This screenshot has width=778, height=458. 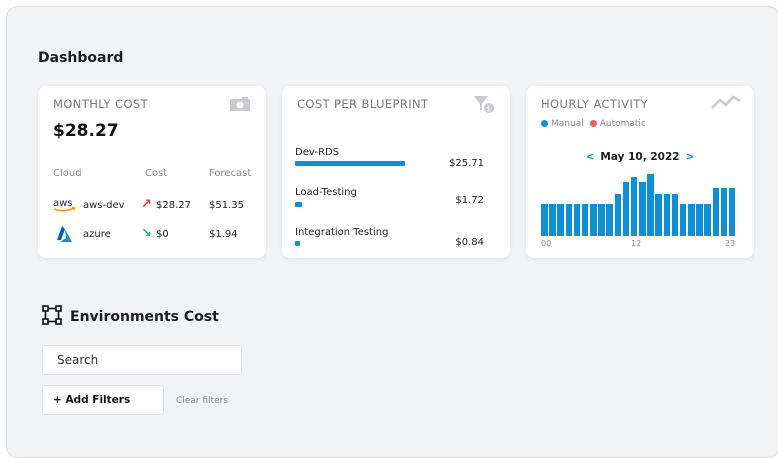 What do you see at coordinates (52, 317) in the screenshot?
I see `nodes-icon` at bounding box center [52, 317].